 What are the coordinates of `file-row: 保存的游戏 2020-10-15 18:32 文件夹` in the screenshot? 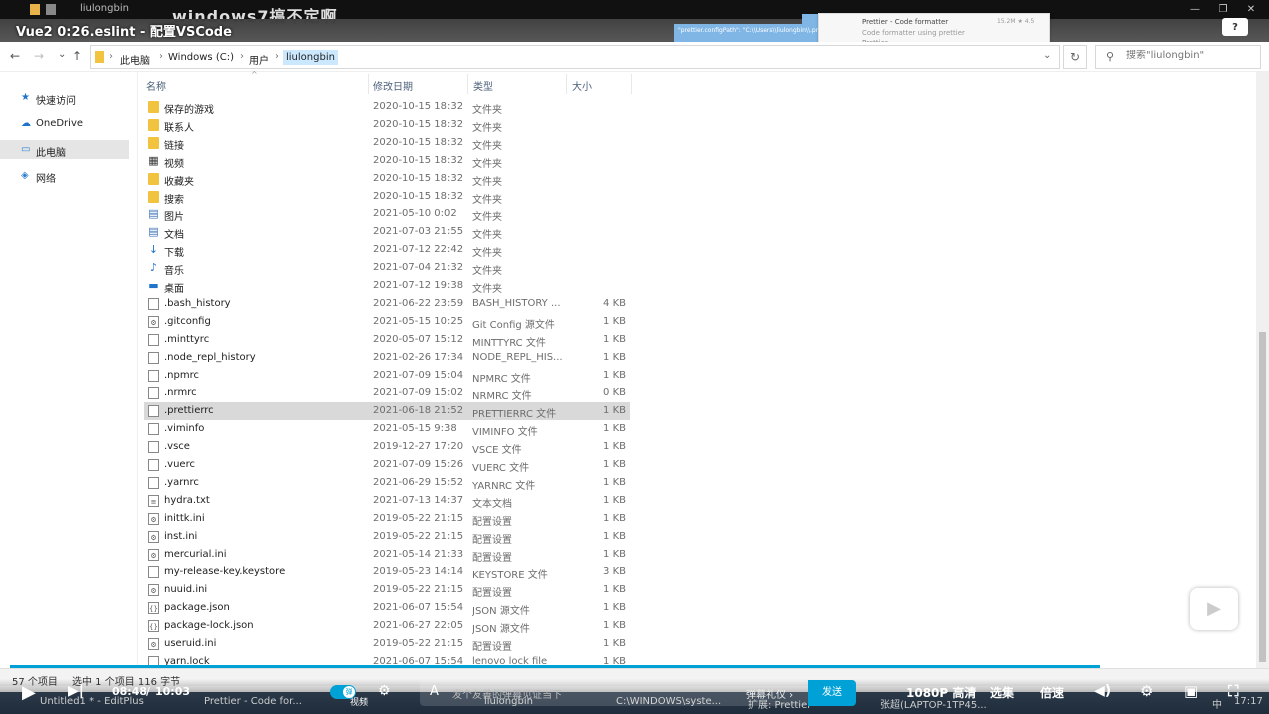 It's located at (387, 107).